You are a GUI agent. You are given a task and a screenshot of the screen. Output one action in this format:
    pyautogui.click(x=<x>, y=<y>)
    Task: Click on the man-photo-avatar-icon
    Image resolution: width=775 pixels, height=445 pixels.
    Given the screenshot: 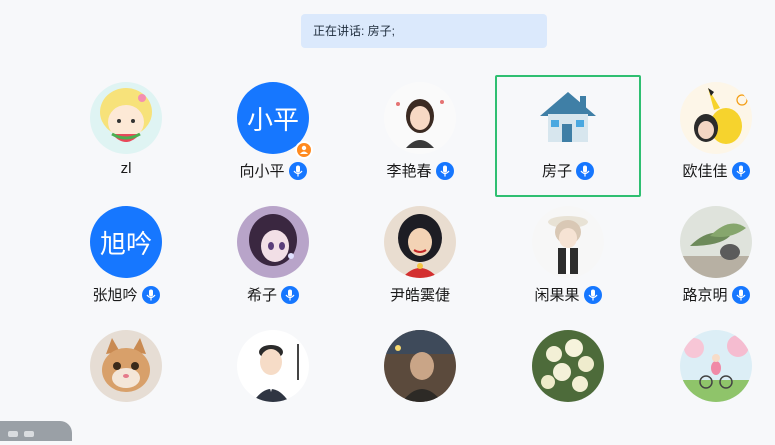 What is the action you would take?
    pyautogui.click(x=420, y=366)
    